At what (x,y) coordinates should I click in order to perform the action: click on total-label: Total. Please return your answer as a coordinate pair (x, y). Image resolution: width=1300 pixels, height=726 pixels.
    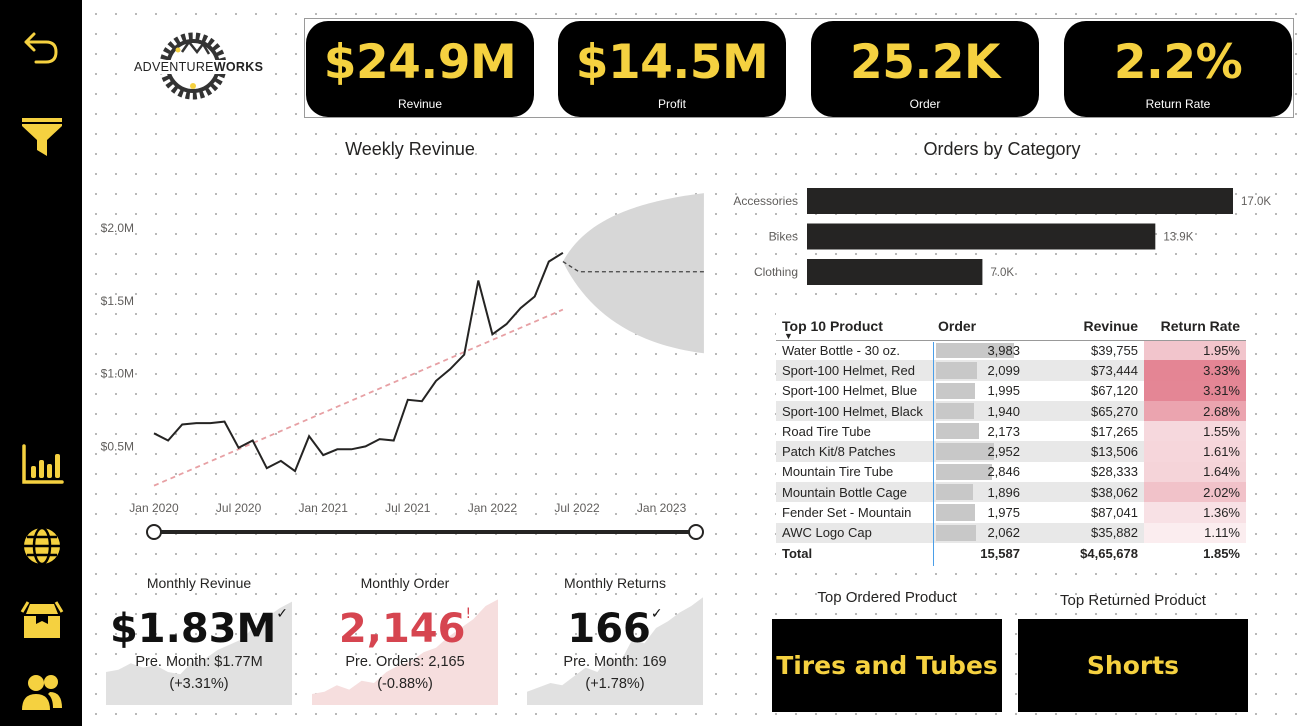
    Looking at the image, I should click on (797, 553).